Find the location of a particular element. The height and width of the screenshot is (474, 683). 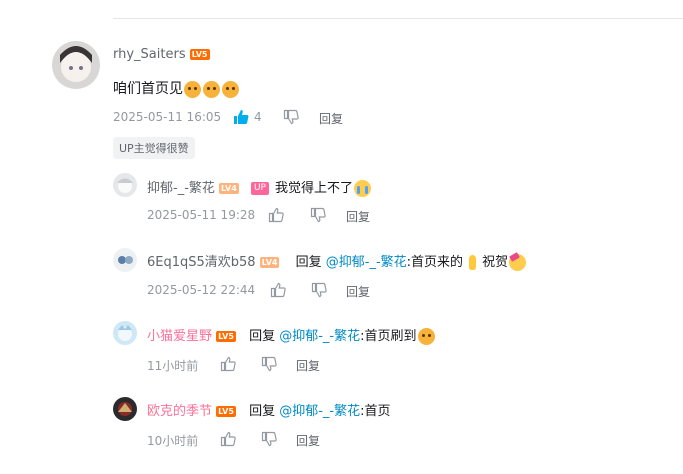

reply-text: :首页 is located at coordinates (375, 411).